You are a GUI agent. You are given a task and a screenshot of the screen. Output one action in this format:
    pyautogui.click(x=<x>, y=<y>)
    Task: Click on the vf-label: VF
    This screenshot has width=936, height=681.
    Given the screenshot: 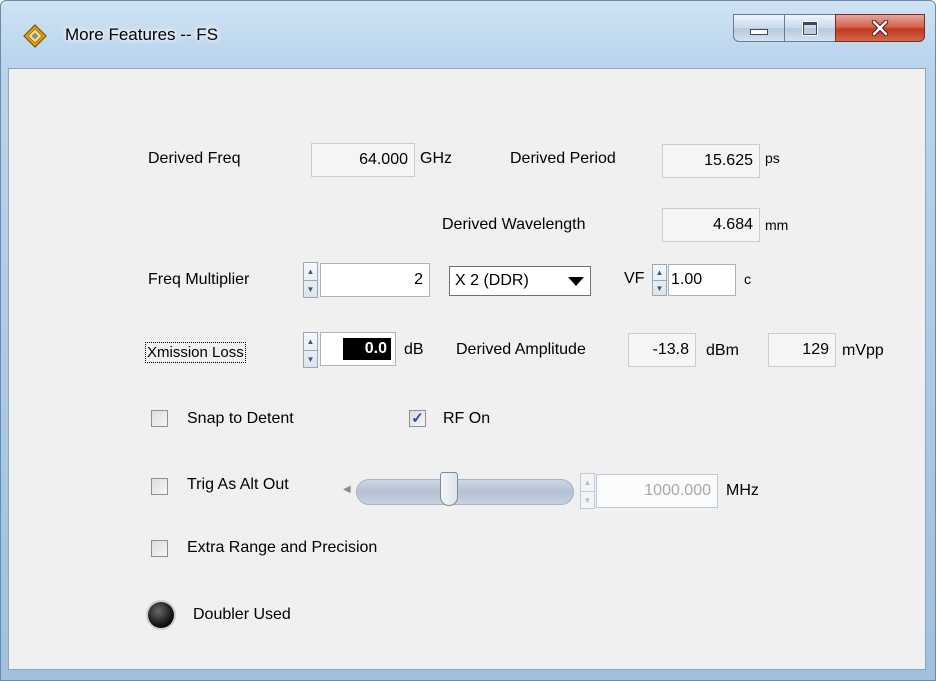 What is the action you would take?
    pyautogui.click(x=634, y=278)
    